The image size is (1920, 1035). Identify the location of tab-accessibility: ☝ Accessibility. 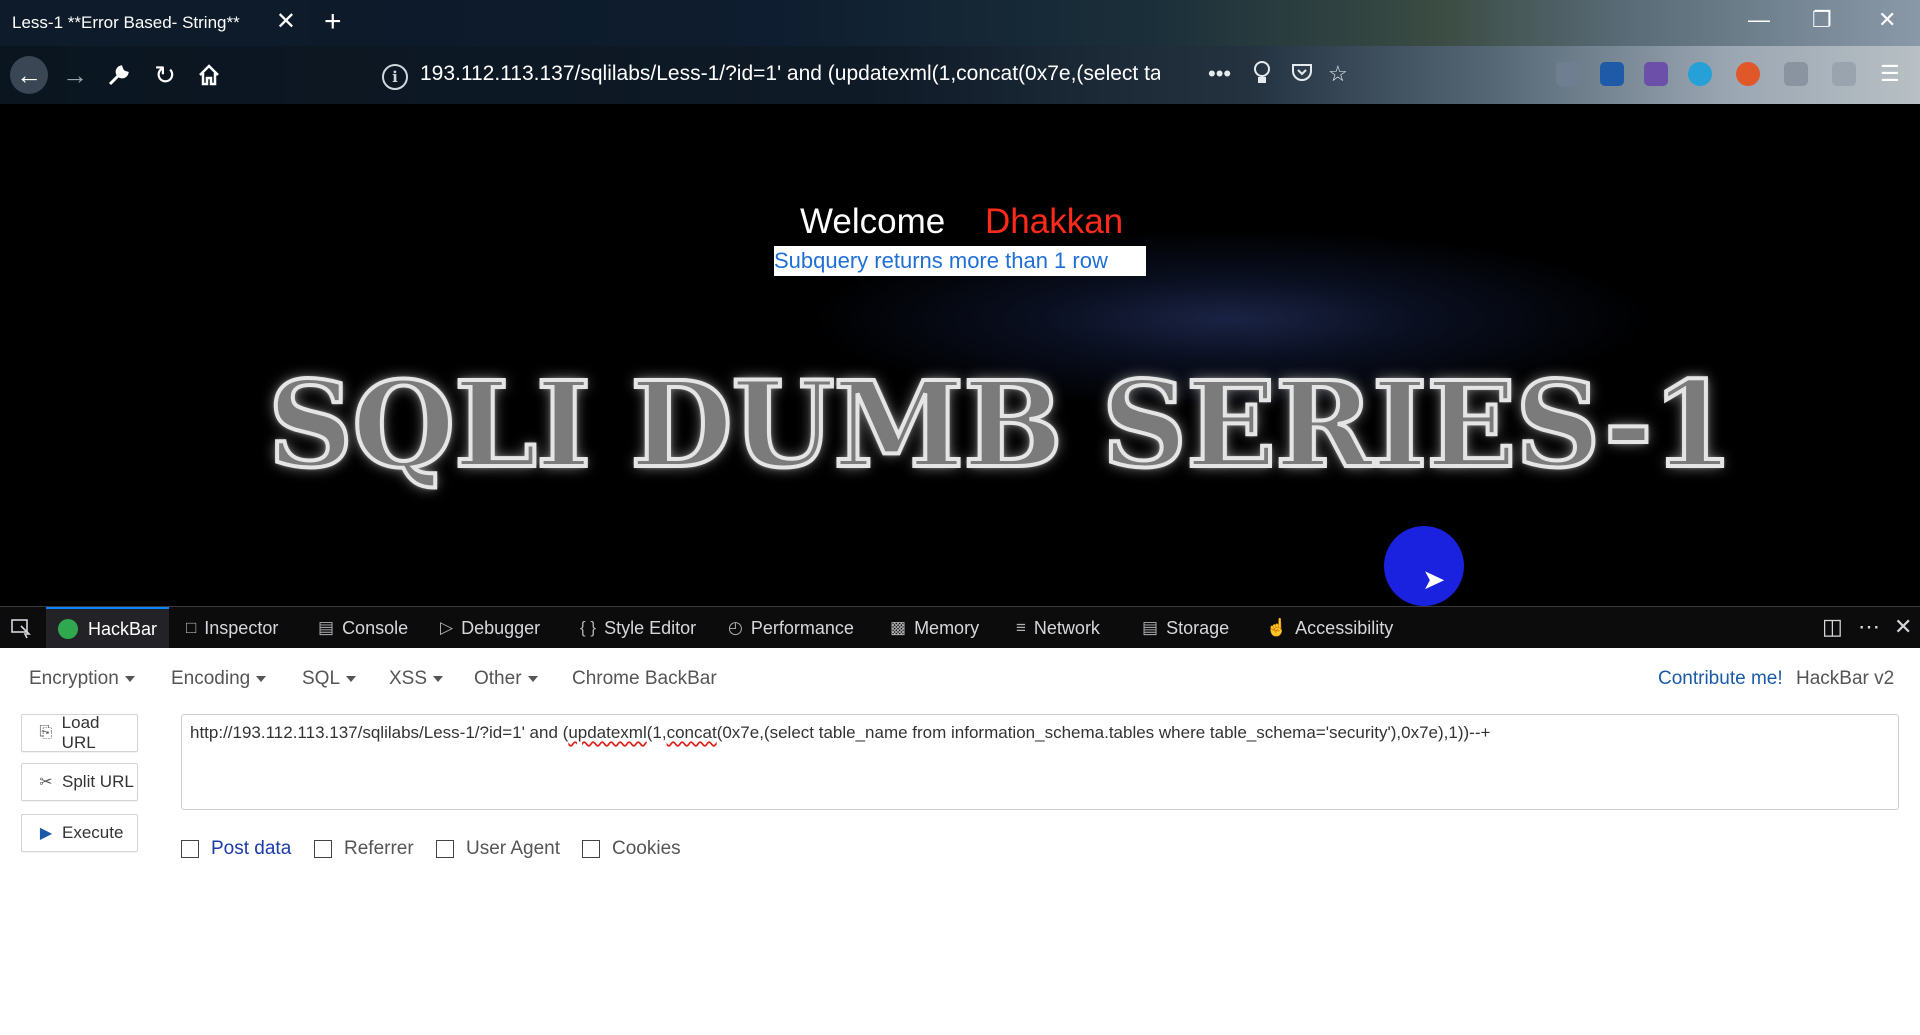
(1329, 628).